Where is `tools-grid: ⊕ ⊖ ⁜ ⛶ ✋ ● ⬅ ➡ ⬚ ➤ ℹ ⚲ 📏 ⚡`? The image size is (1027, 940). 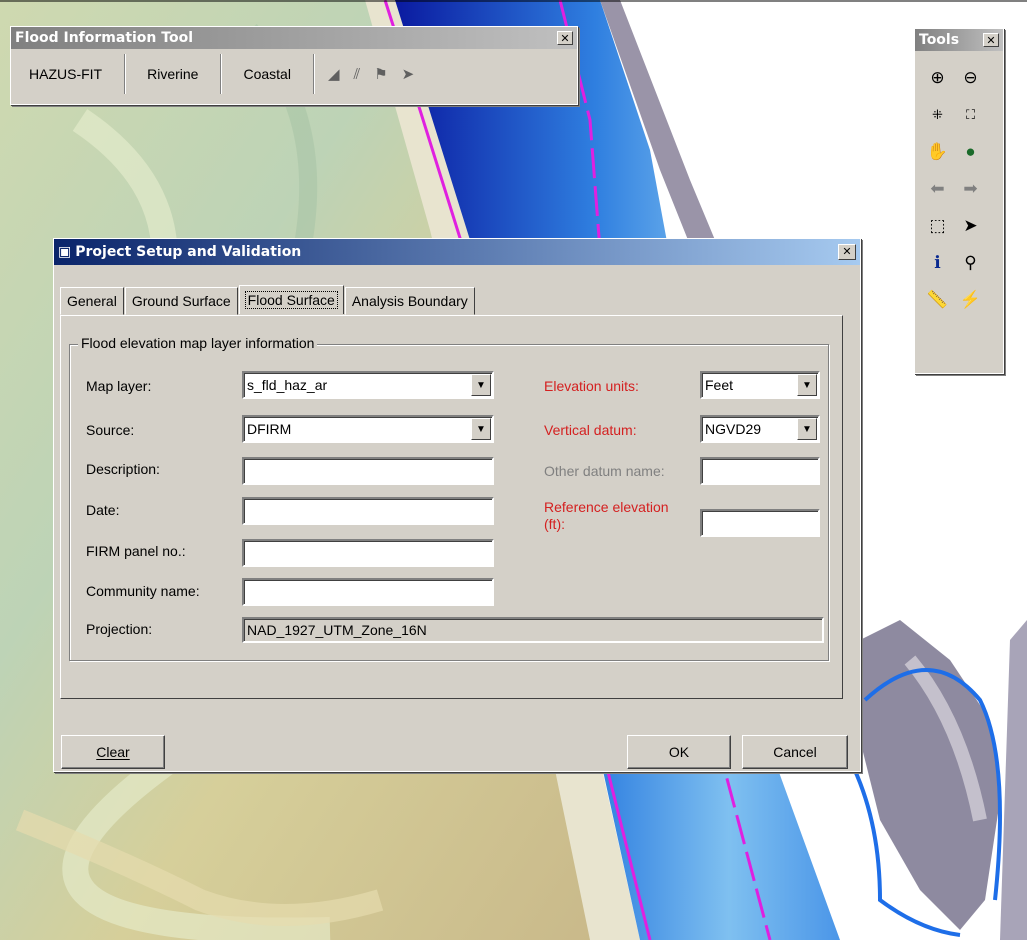 tools-grid: ⊕ ⊖ ⁜ ⛶ ✋ ● ⬅ ➡ ⬚ ➤ ℹ ⚲ 📏 ⚡ is located at coordinates (959, 188).